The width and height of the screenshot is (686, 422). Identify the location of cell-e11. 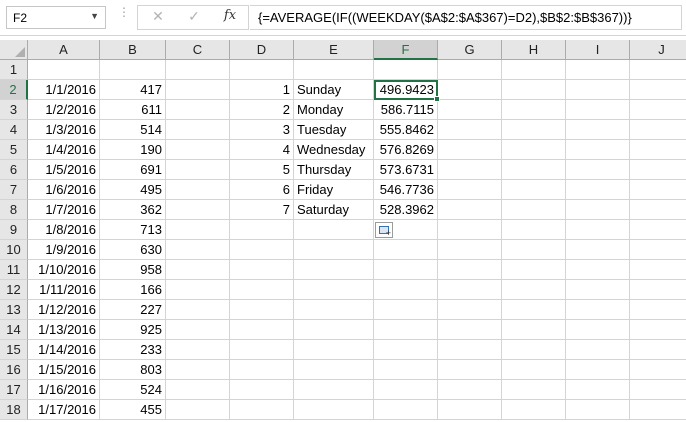
(334, 270).